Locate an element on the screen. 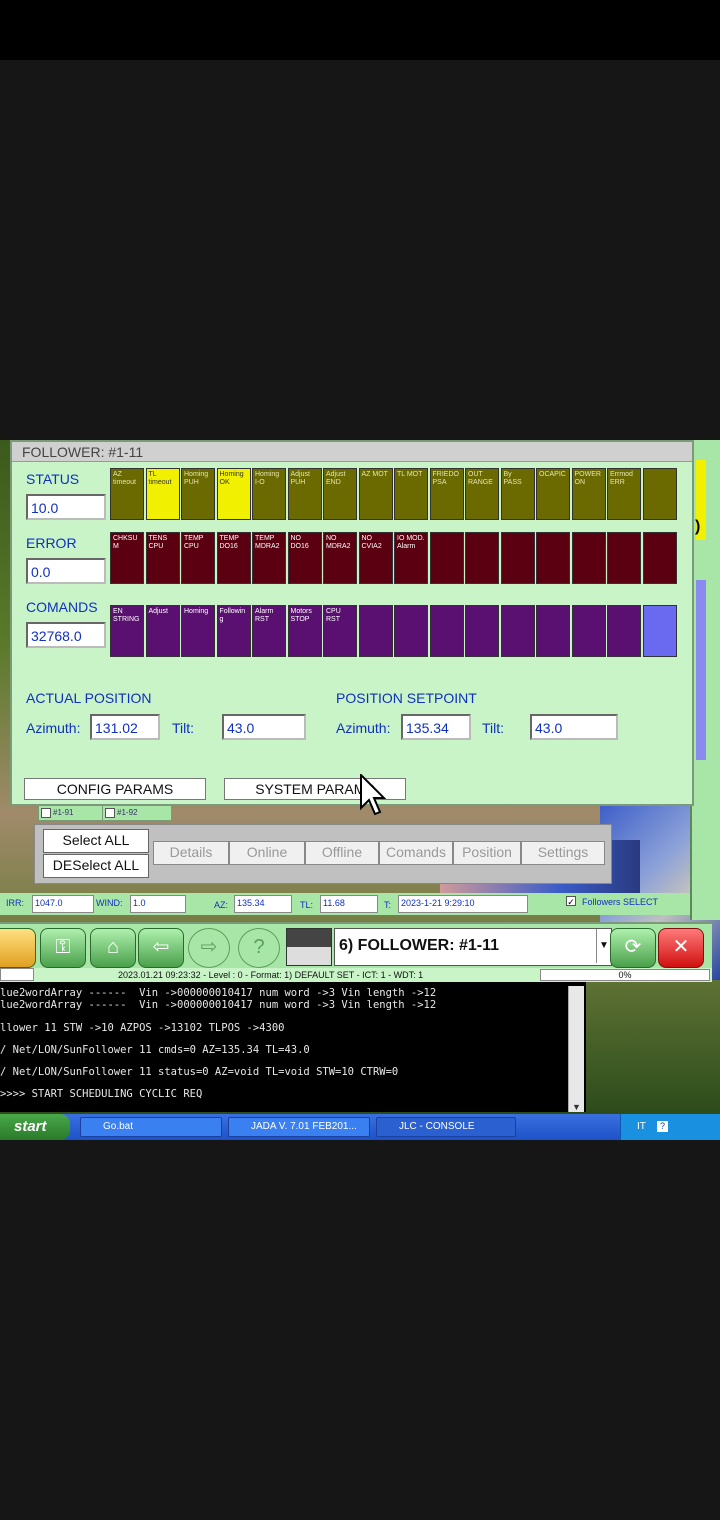  tab-1-92: #1-92 is located at coordinates (137, 813).